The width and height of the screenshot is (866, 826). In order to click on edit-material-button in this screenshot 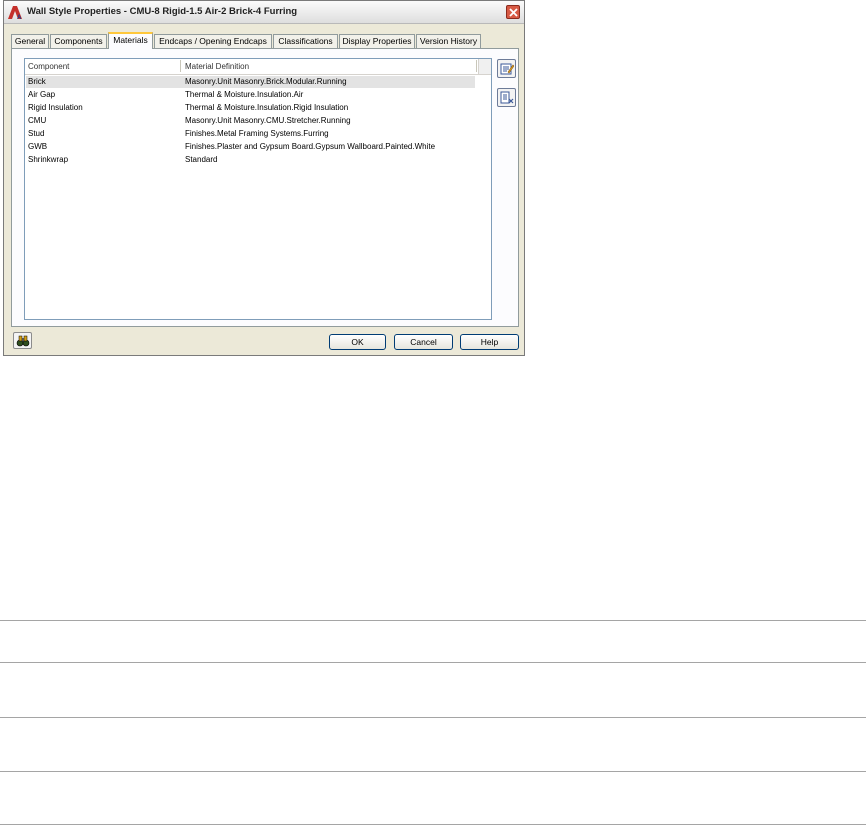, I will do `click(506, 68)`.